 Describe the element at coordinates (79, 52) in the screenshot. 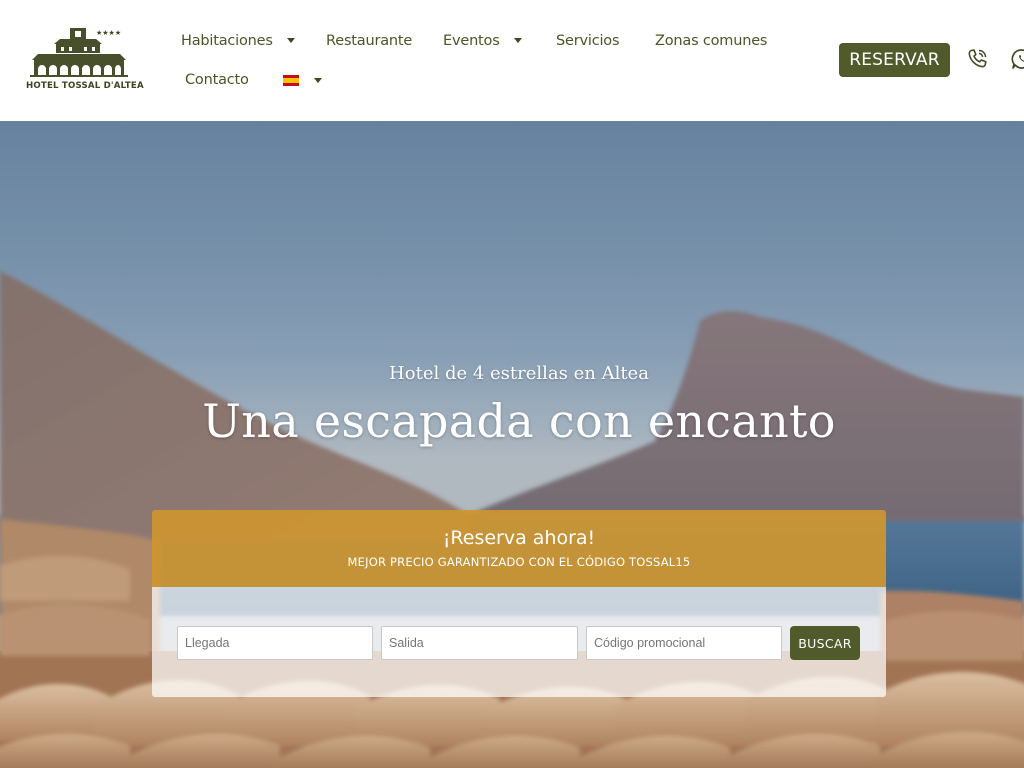

I see `hotel-building-icon: ★★★★` at that location.